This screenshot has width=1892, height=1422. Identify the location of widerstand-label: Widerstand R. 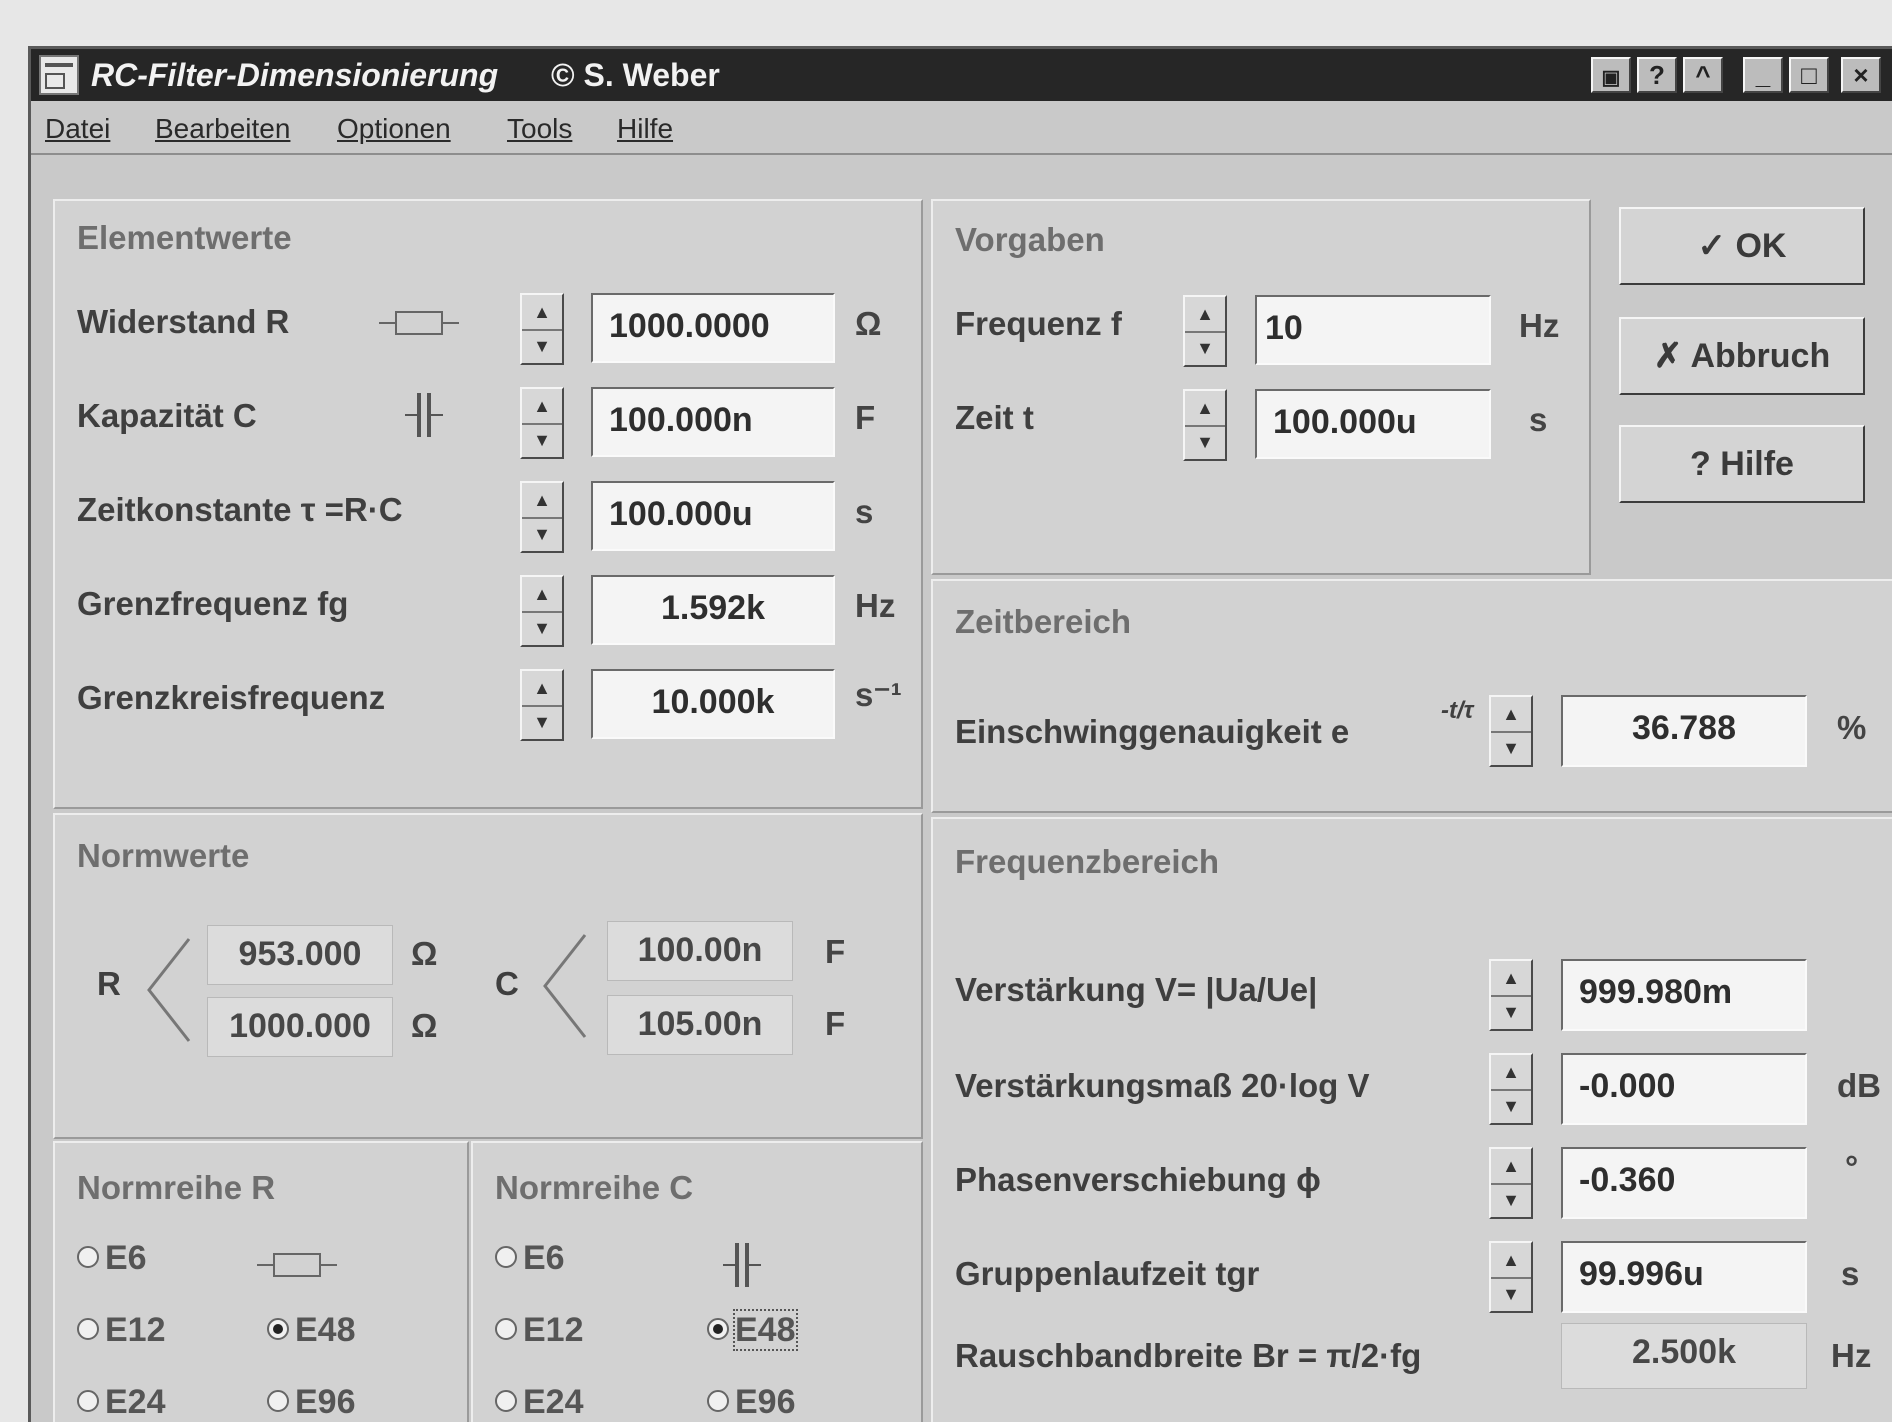
(183, 321).